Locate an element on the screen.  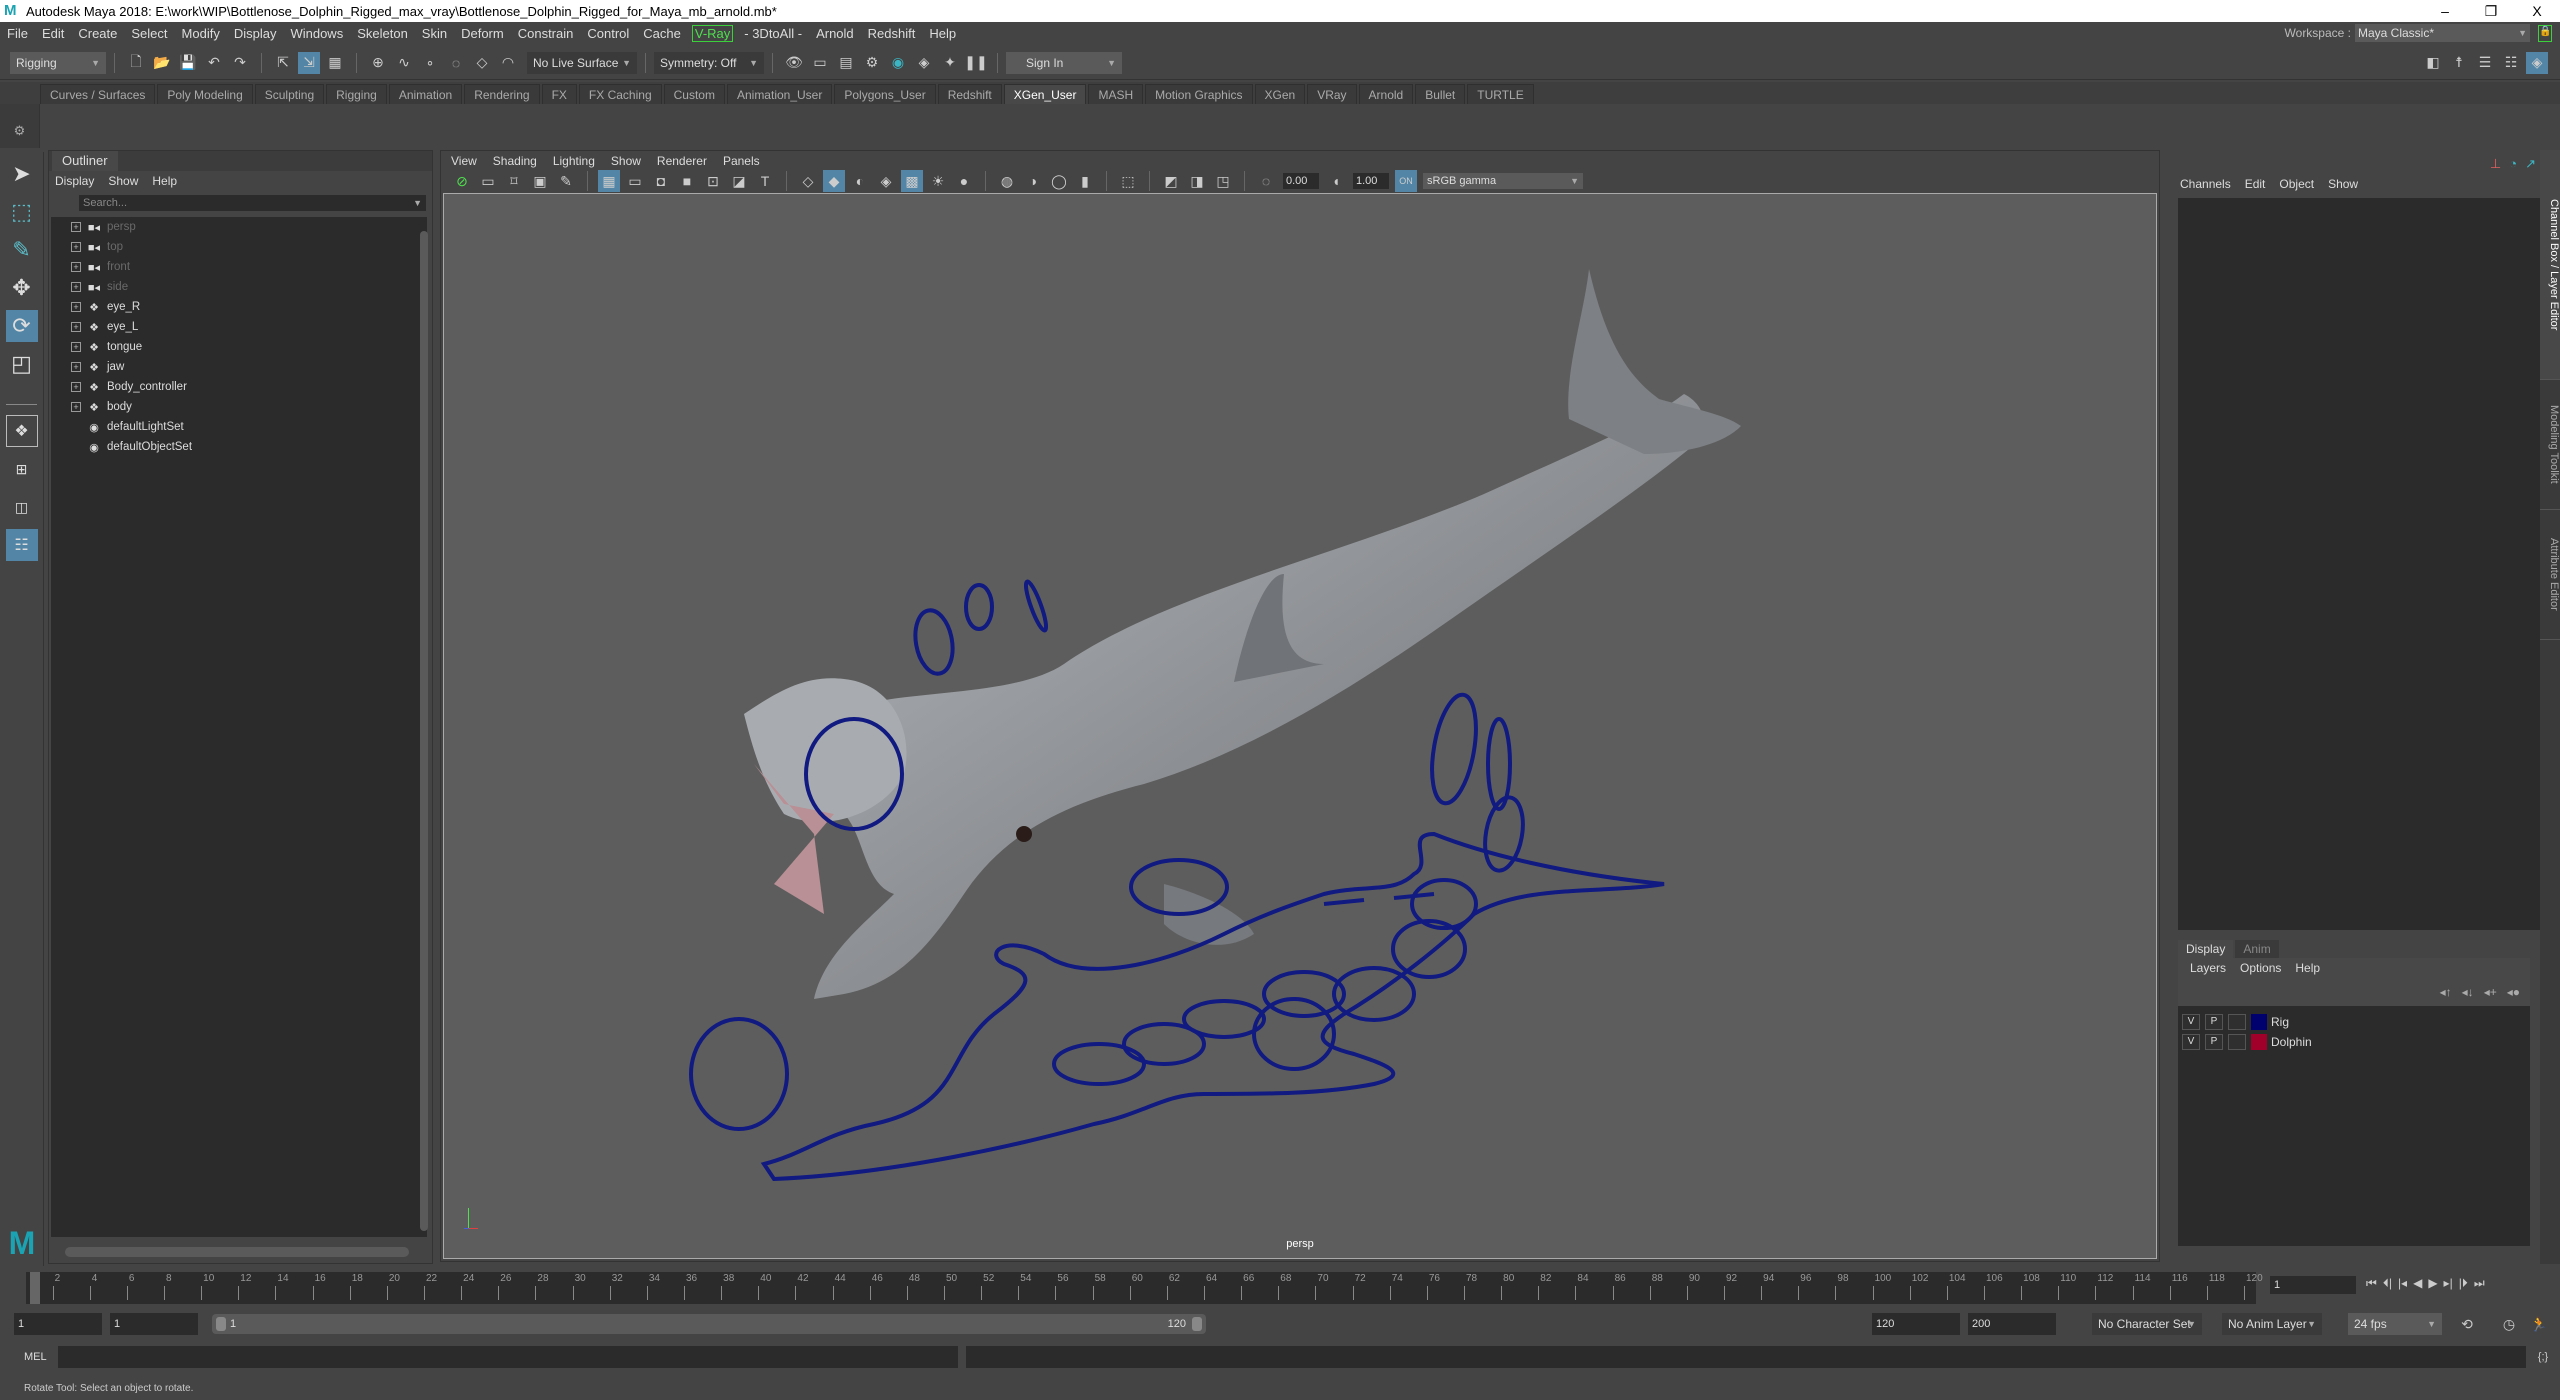
go-to-end-button: ⏭ is located at coordinates (2479, 1283).